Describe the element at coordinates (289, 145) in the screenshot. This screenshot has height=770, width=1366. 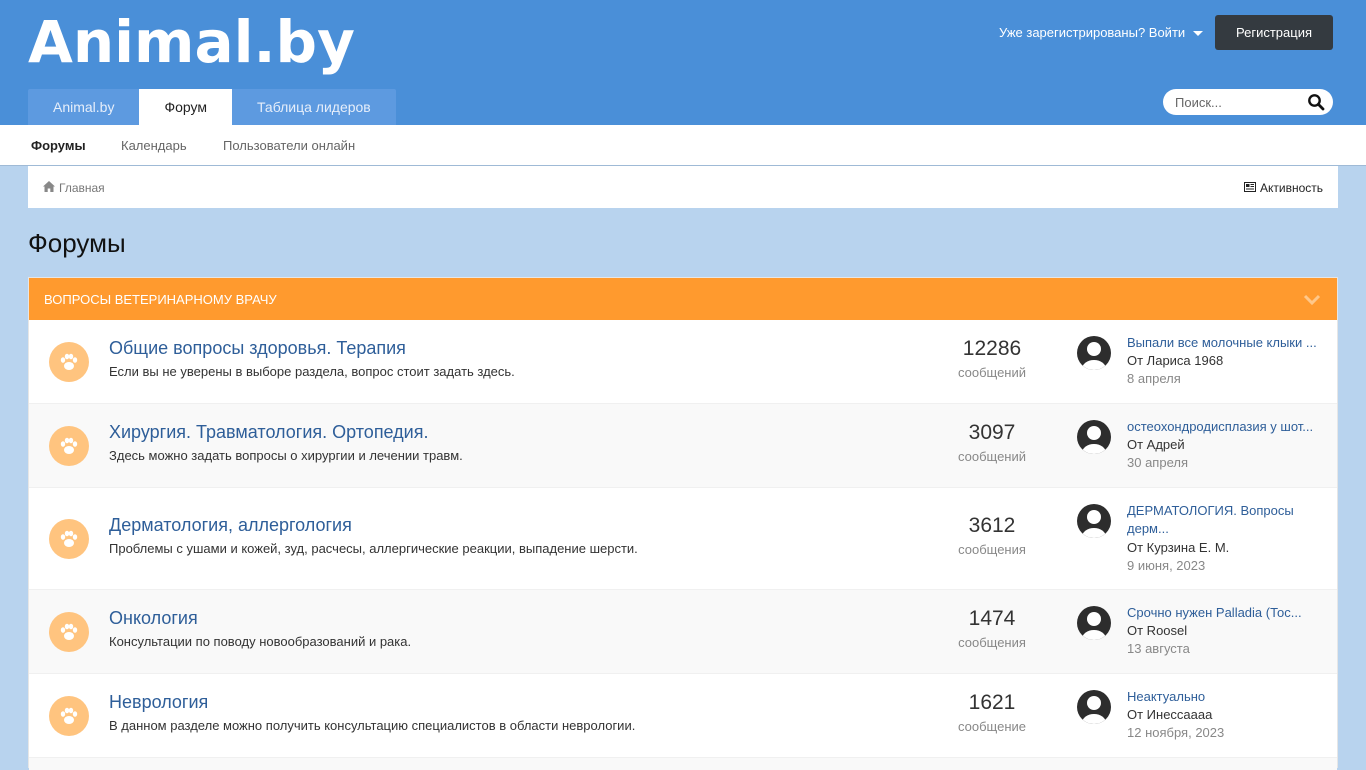
I see `subnav-online-users: Пользователи онлайн` at that location.